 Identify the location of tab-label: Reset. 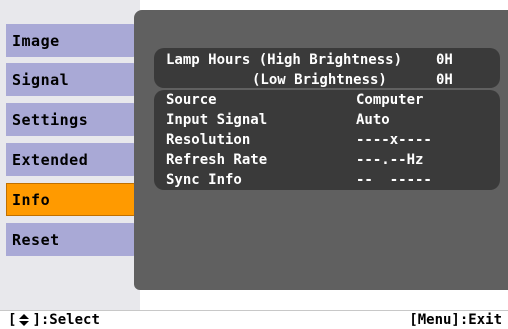
(36, 239).